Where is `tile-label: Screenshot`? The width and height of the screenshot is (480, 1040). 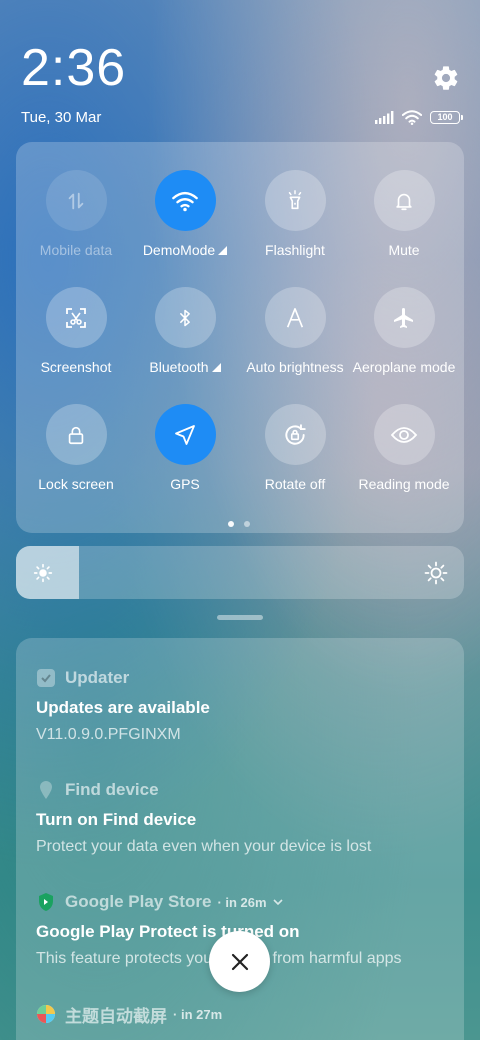 tile-label: Screenshot is located at coordinates (76, 367).